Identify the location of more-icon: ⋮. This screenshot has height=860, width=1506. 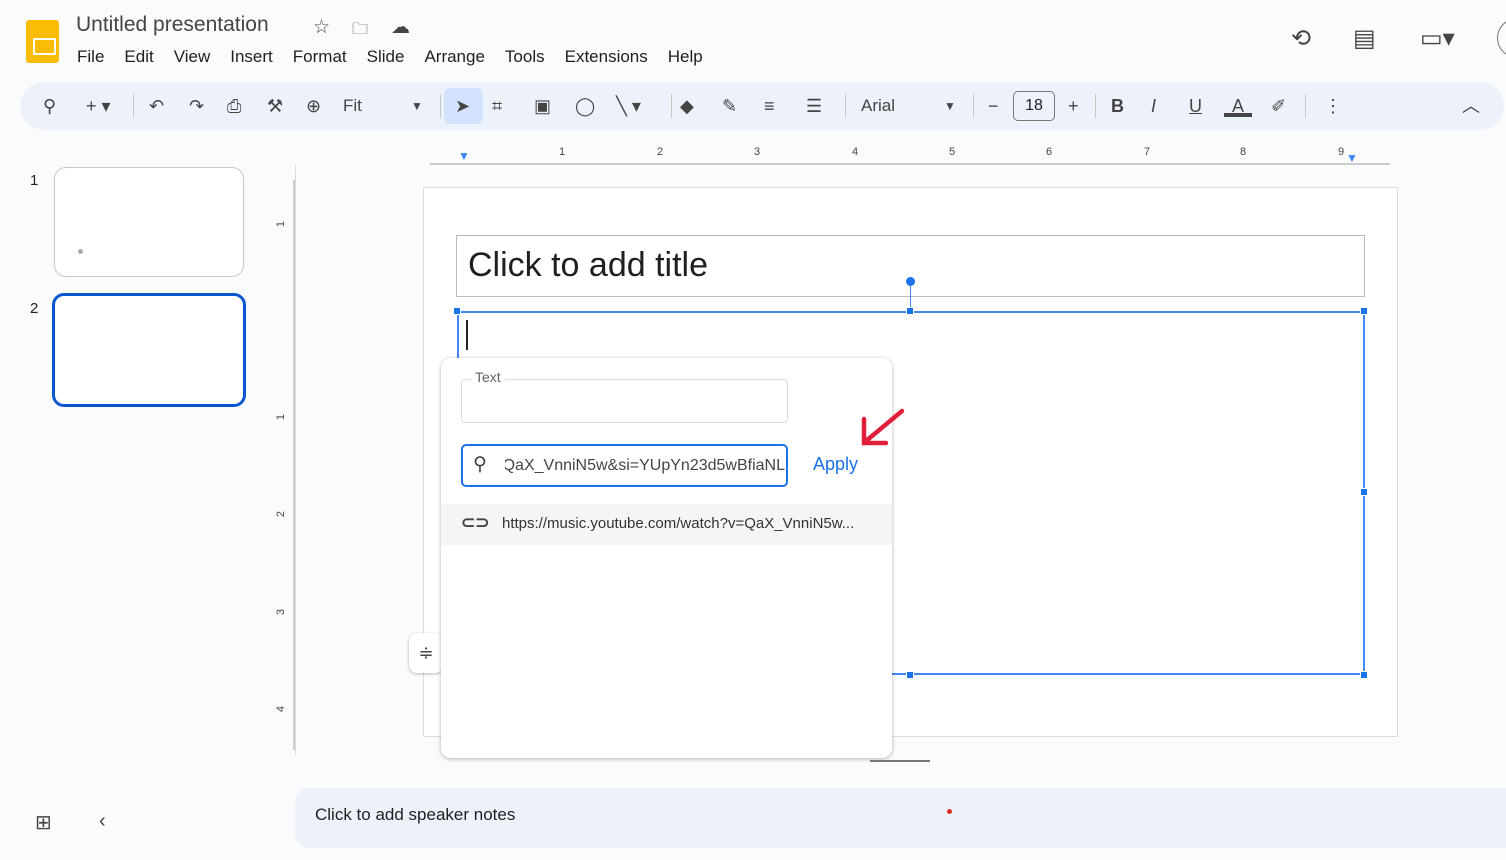
(1333, 106).